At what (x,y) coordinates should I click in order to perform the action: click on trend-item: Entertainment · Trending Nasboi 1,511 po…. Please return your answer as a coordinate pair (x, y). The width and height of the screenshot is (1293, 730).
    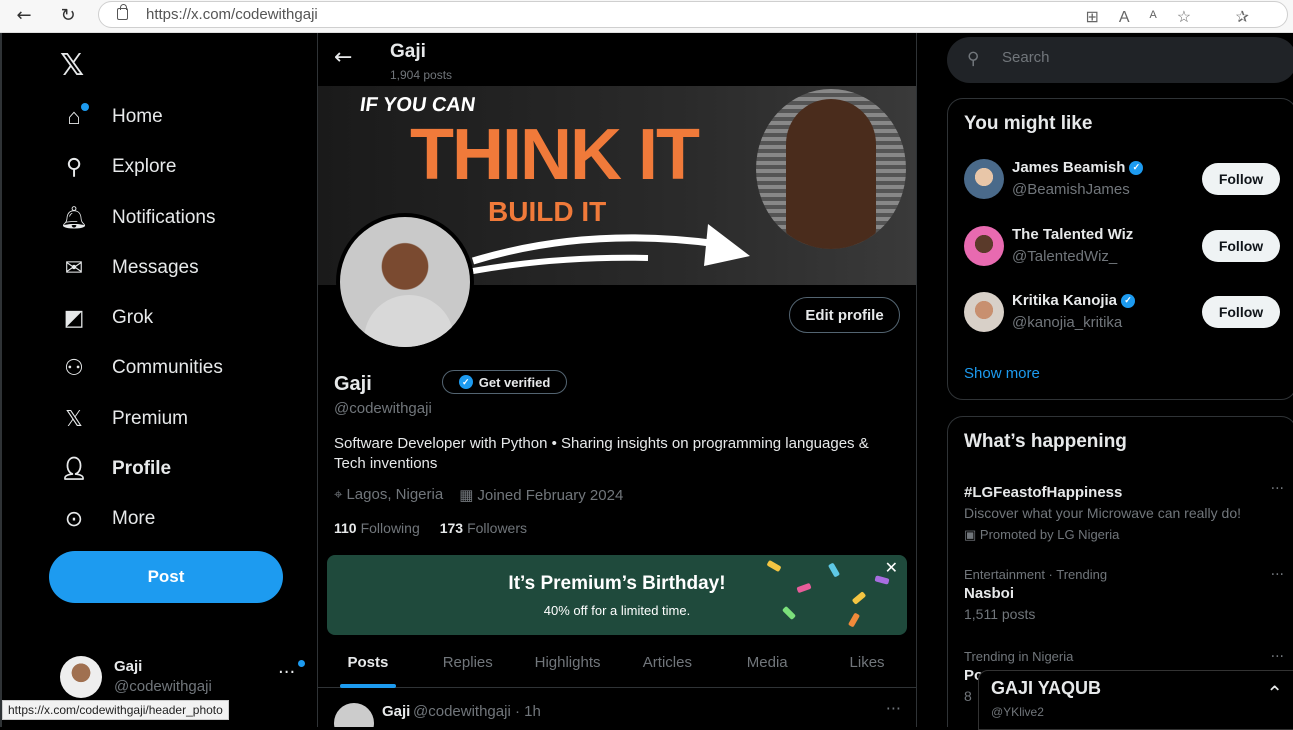
    Looking at the image, I should click on (1124, 594).